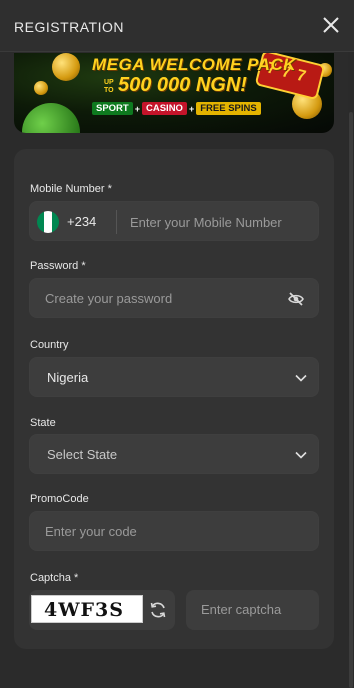 The image size is (354, 688). What do you see at coordinates (84, 610) in the screenshot?
I see `captcha-code: 4WF3S` at bounding box center [84, 610].